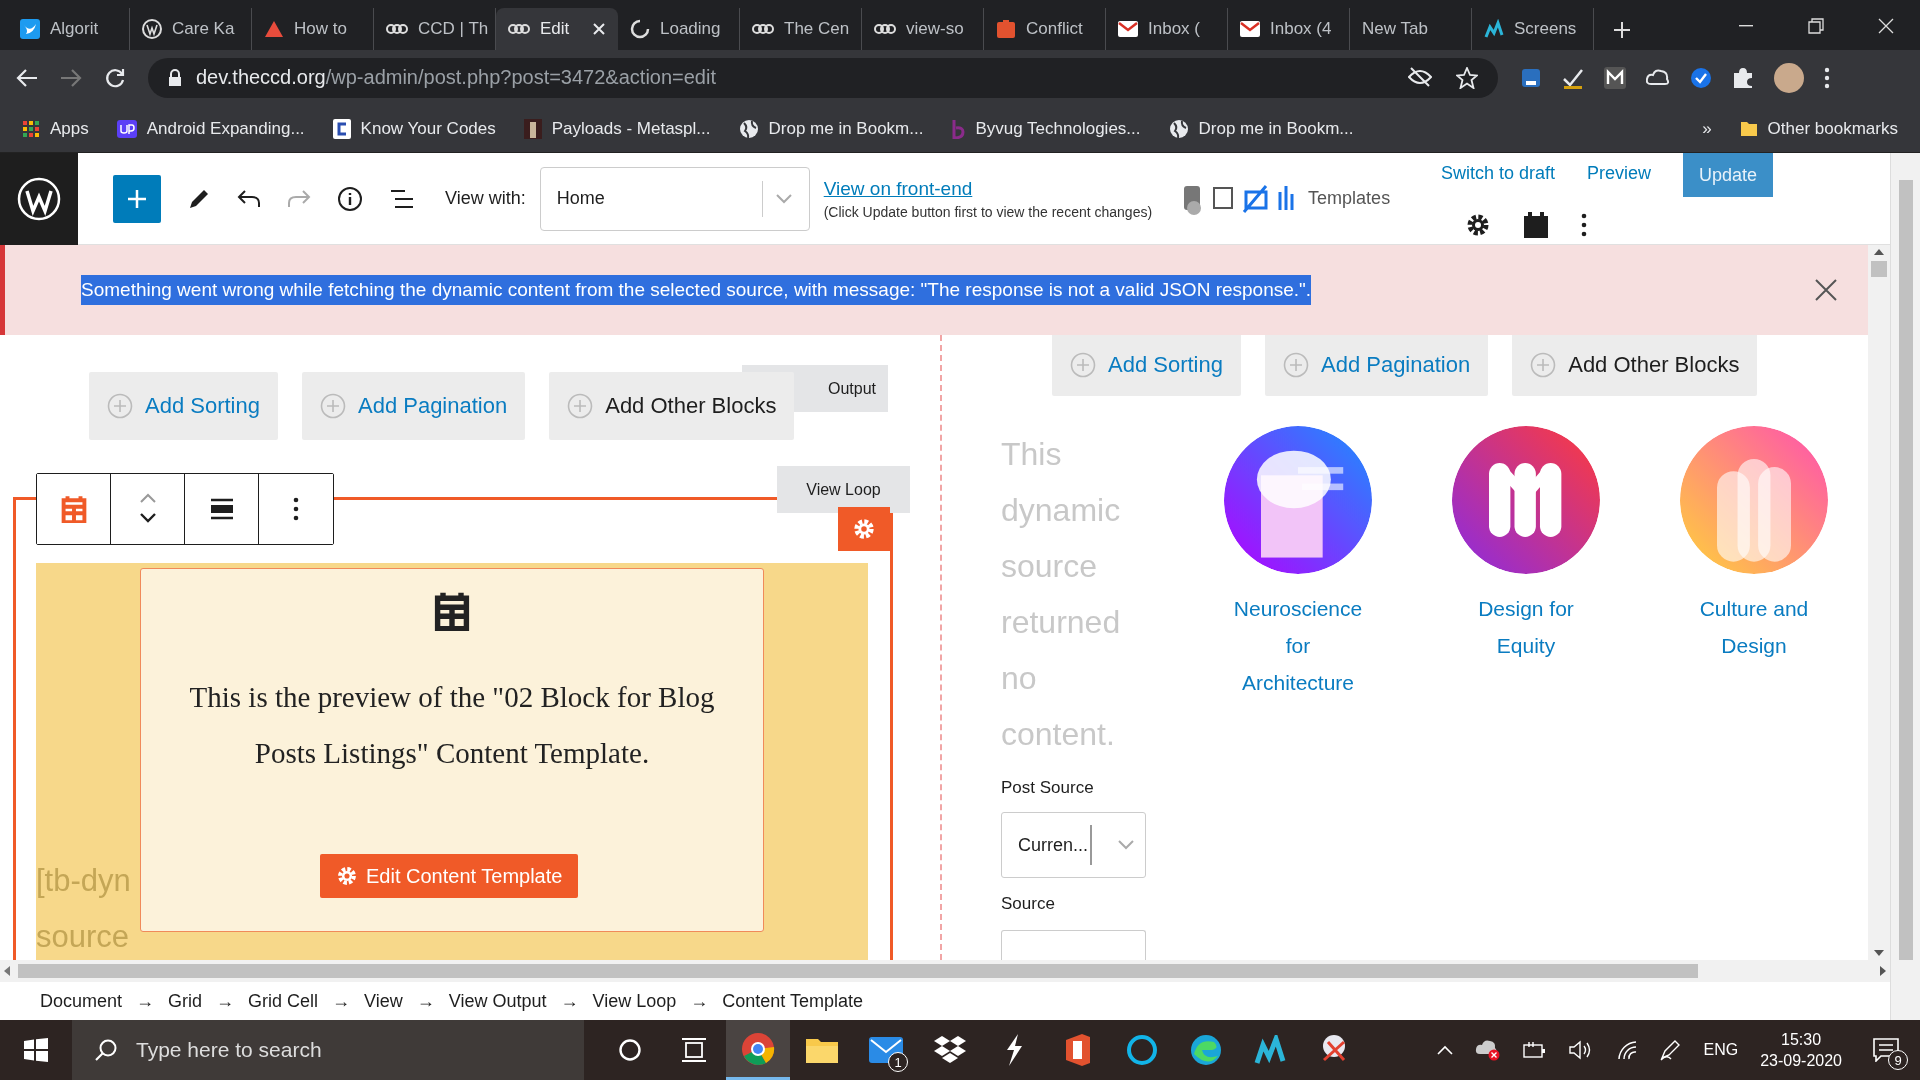 This screenshot has height=1080, width=1920. I want to click on mail-icon, so click(1128, 29).